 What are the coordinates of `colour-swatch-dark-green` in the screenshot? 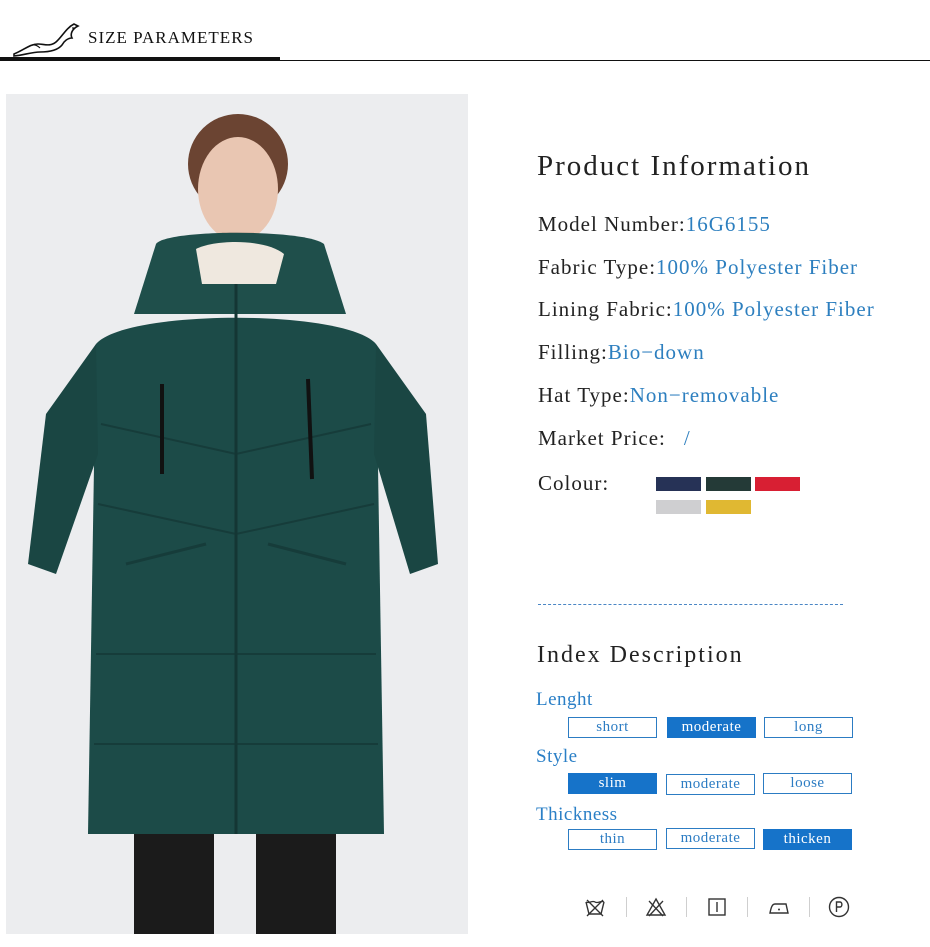 It's located at (728, 484).